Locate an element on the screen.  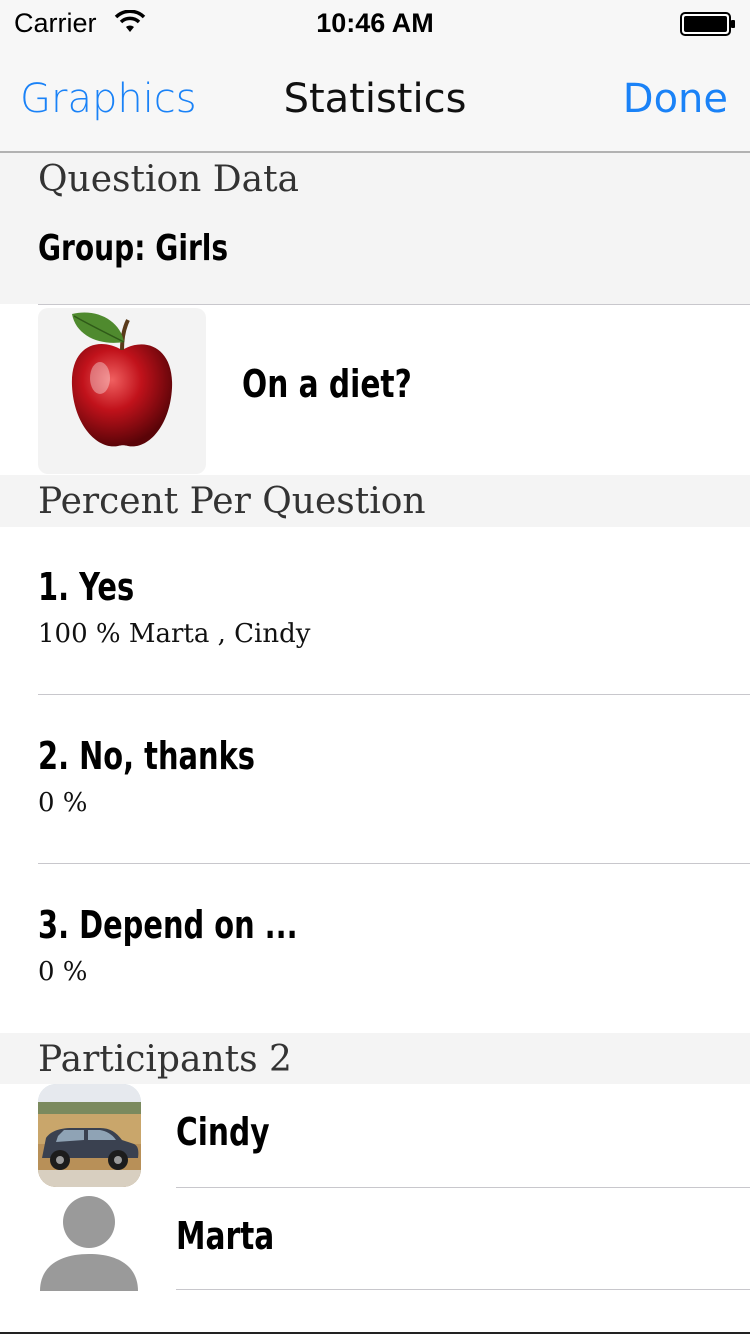
car-photo is located at coordinates (89, 1135).